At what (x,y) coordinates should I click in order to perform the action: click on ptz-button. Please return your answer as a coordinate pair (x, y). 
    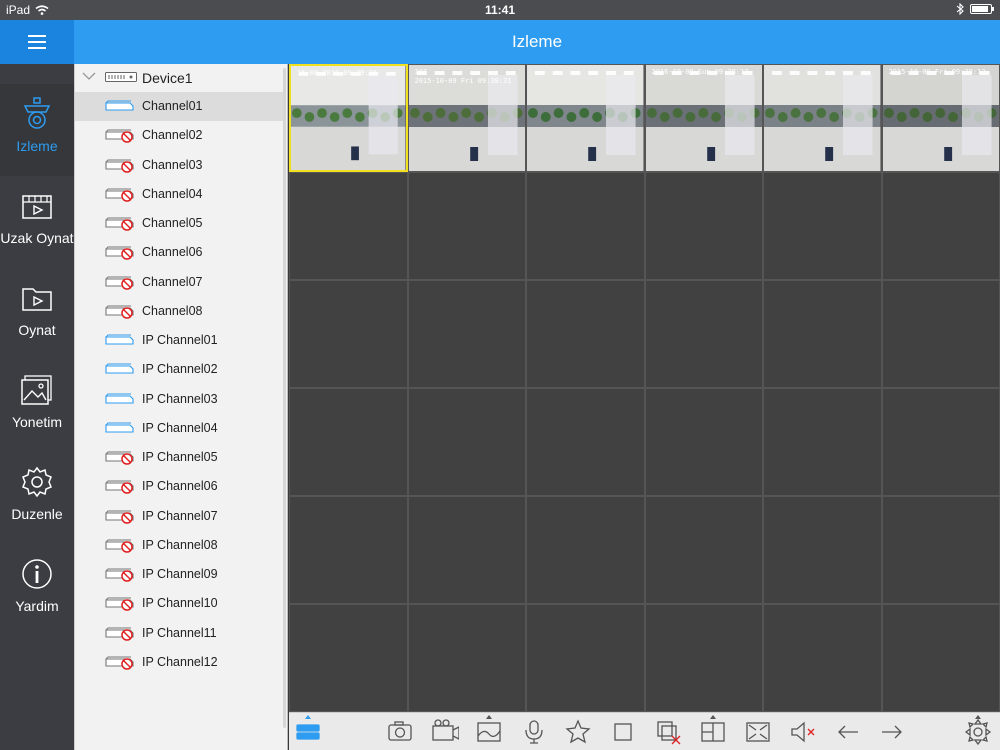
    Looking at the image, I should click on (978, 730).